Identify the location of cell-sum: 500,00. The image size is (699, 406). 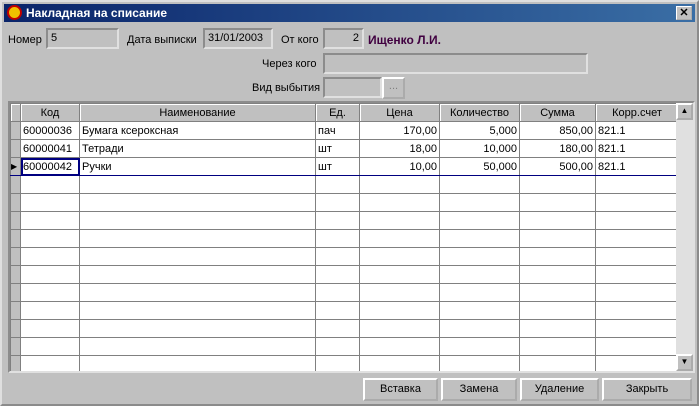
(557, 166).